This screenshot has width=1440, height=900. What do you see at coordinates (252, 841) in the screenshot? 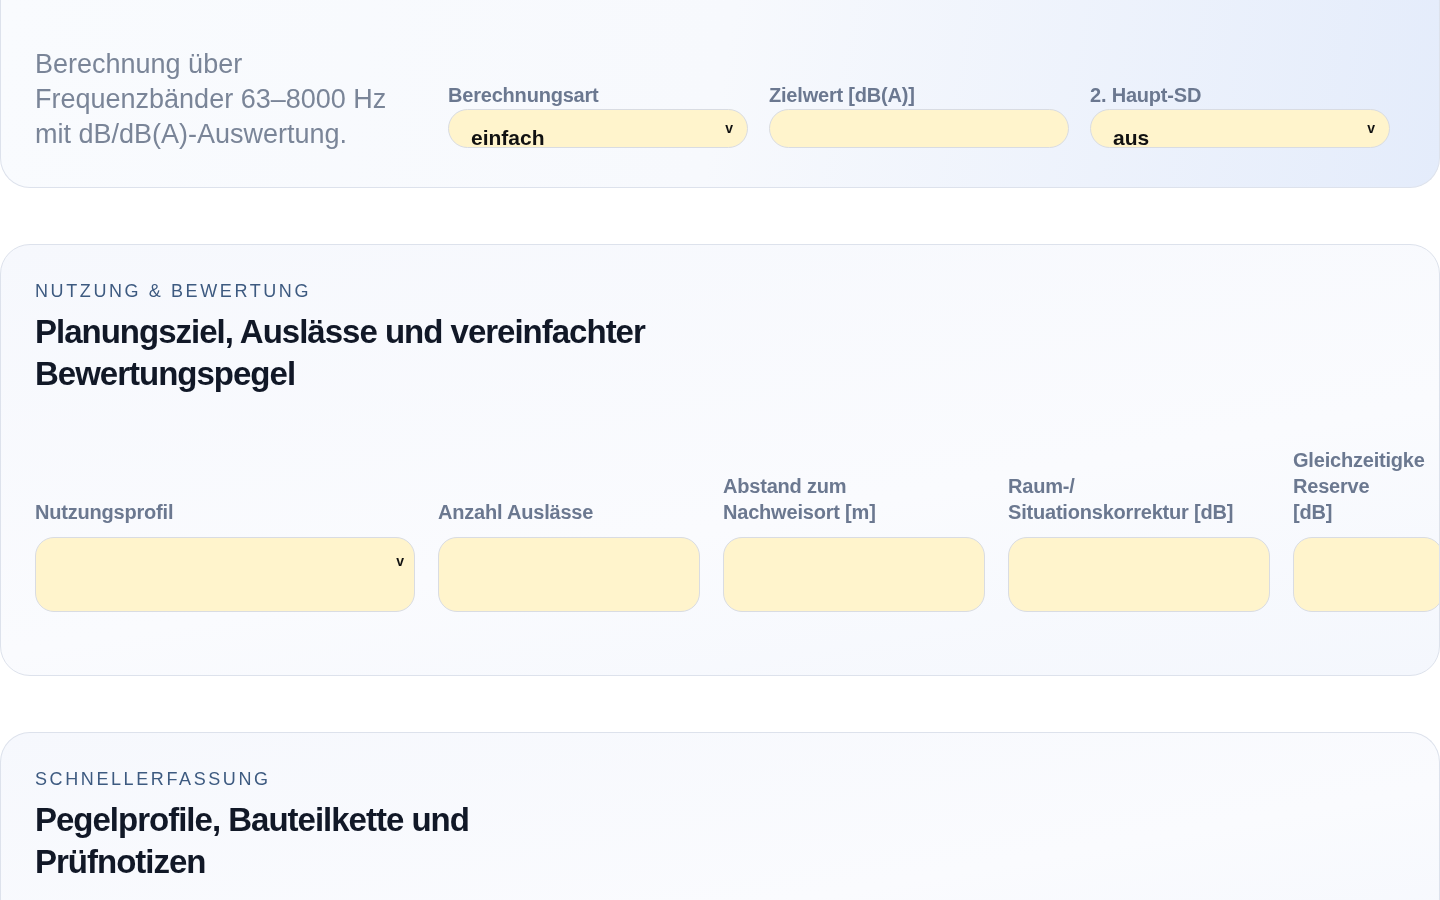
I see `section-title: Pegelprofile, Bauteilkette und Prüfnotizen` at bounding box center [252, 841].